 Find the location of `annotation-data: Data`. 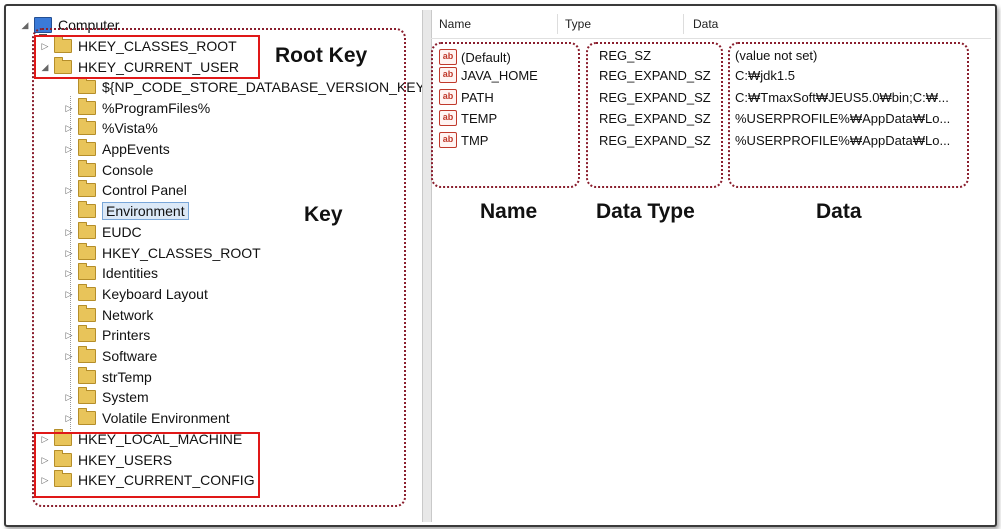

annotation-data: Data is located at coordinates (839, 211).